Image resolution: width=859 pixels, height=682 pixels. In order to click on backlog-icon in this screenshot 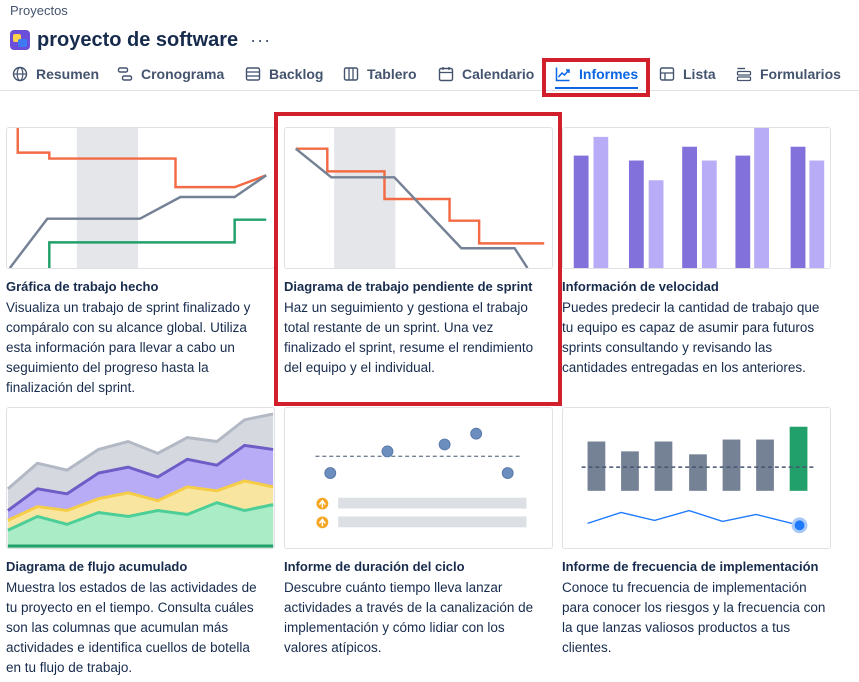, I will do `click(253, 73)`.